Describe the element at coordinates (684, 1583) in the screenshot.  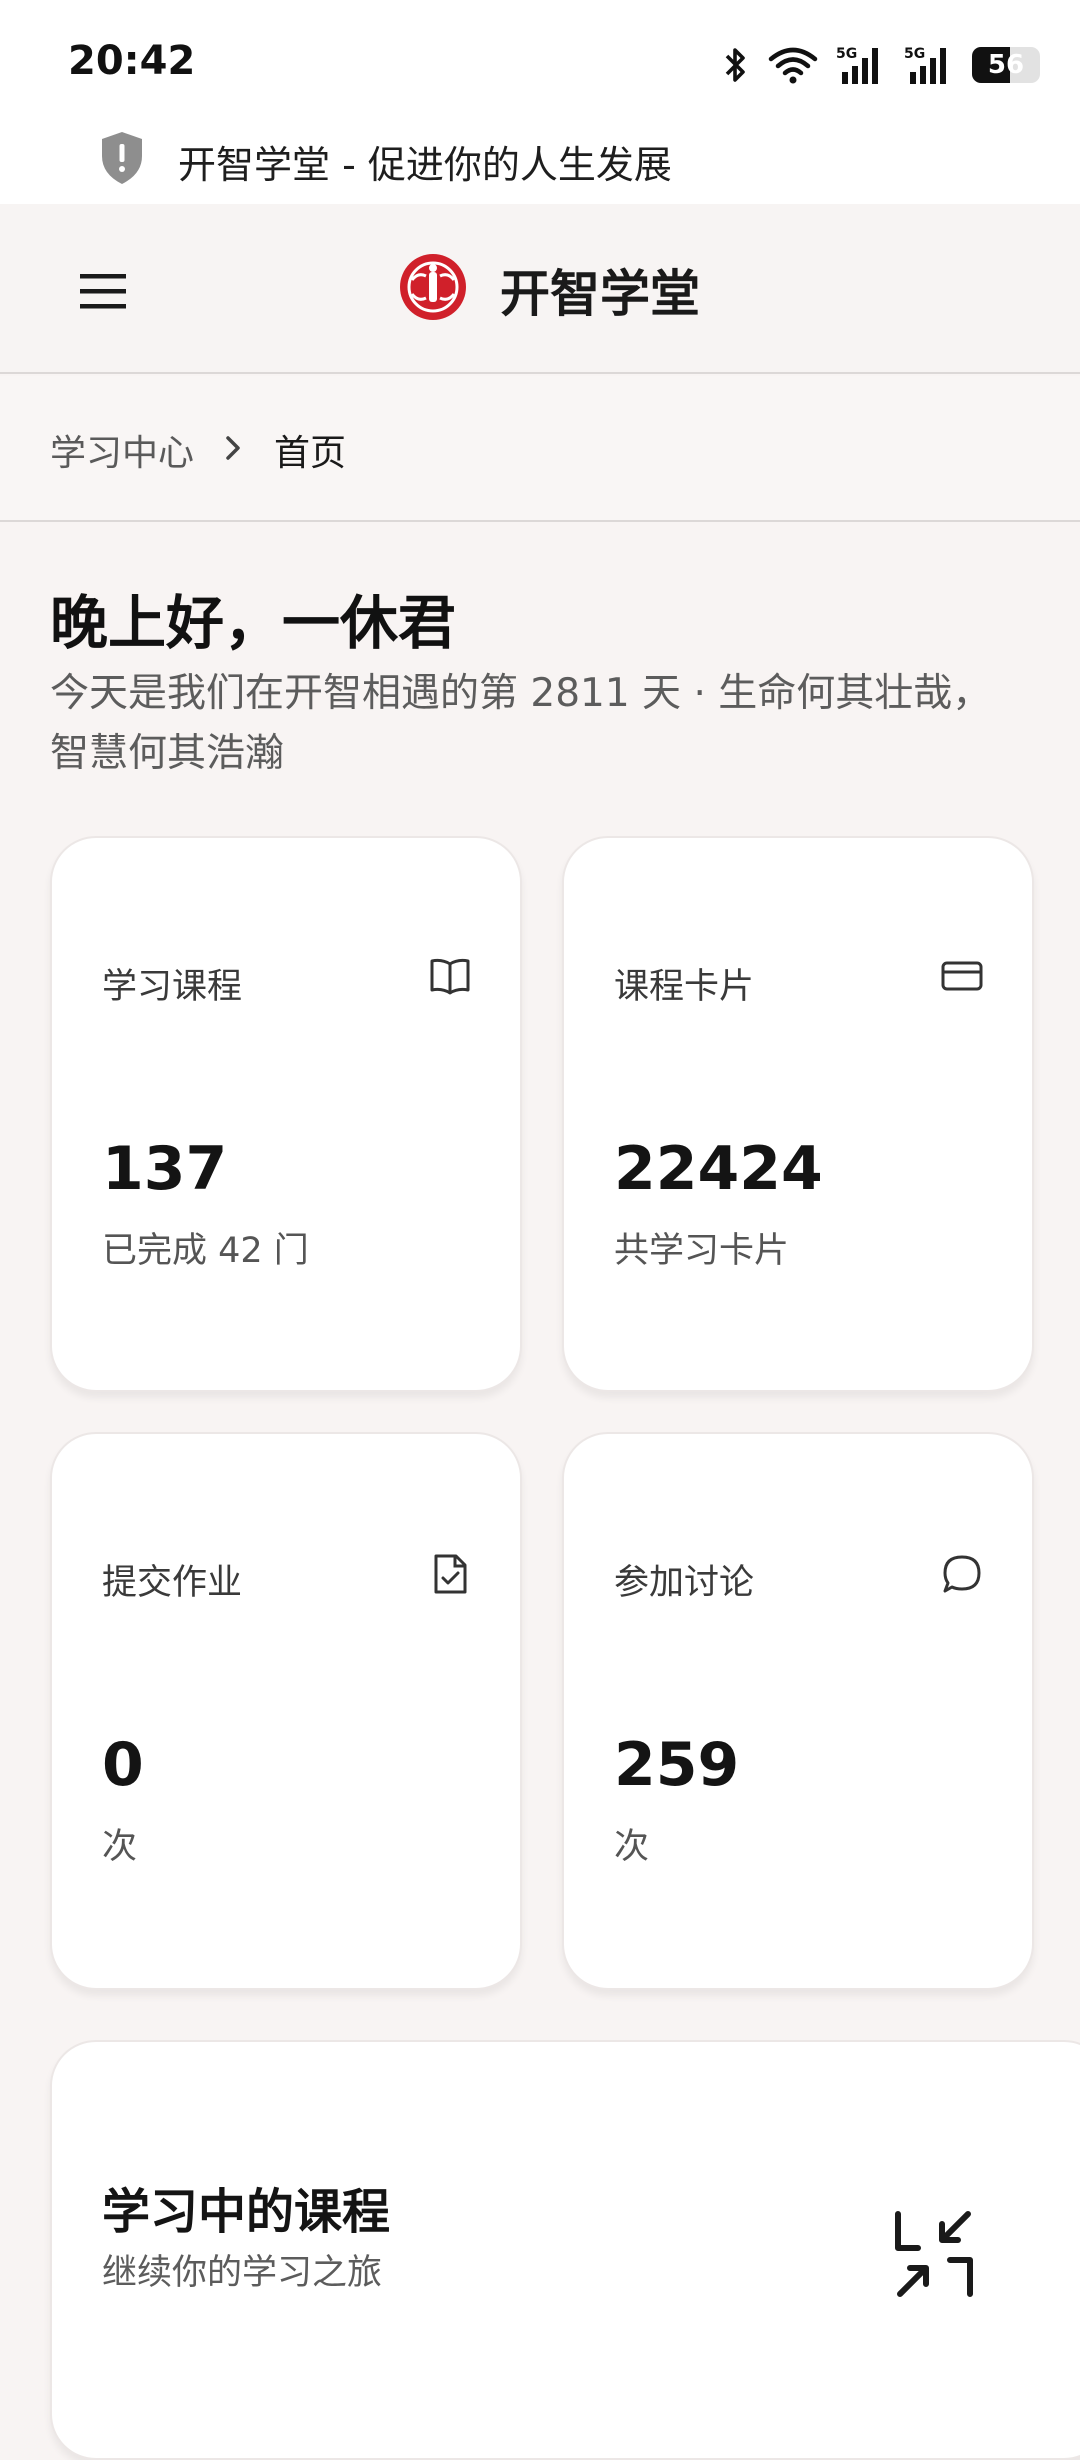
I see `stat-label: 参加讨论` at that location.